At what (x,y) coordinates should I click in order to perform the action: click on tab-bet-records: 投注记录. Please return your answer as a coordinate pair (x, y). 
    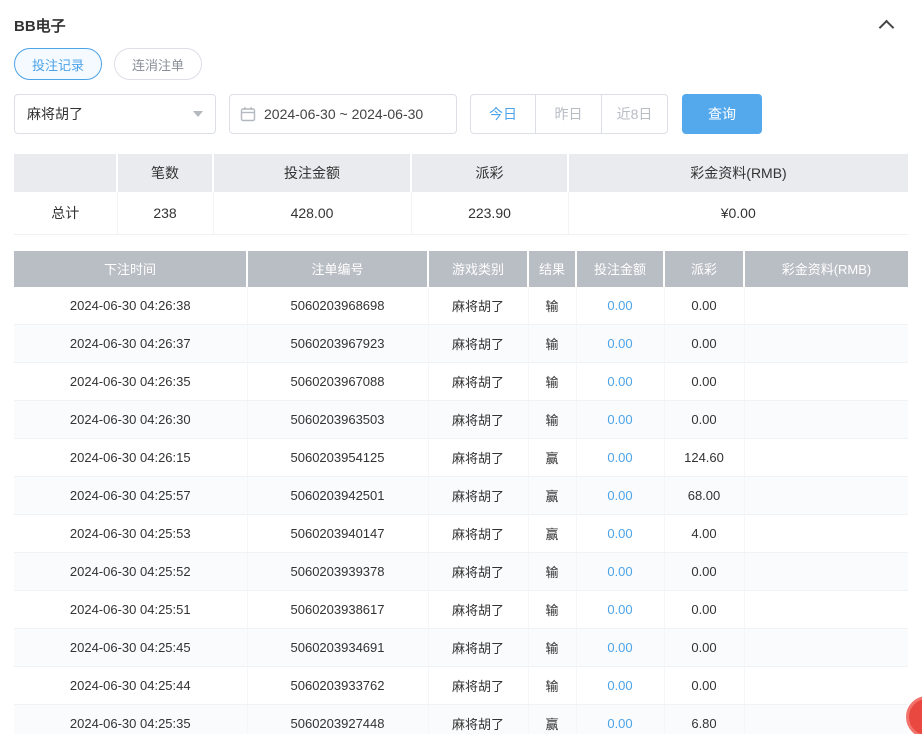
    Looking at the image, I should click on (58, 64).